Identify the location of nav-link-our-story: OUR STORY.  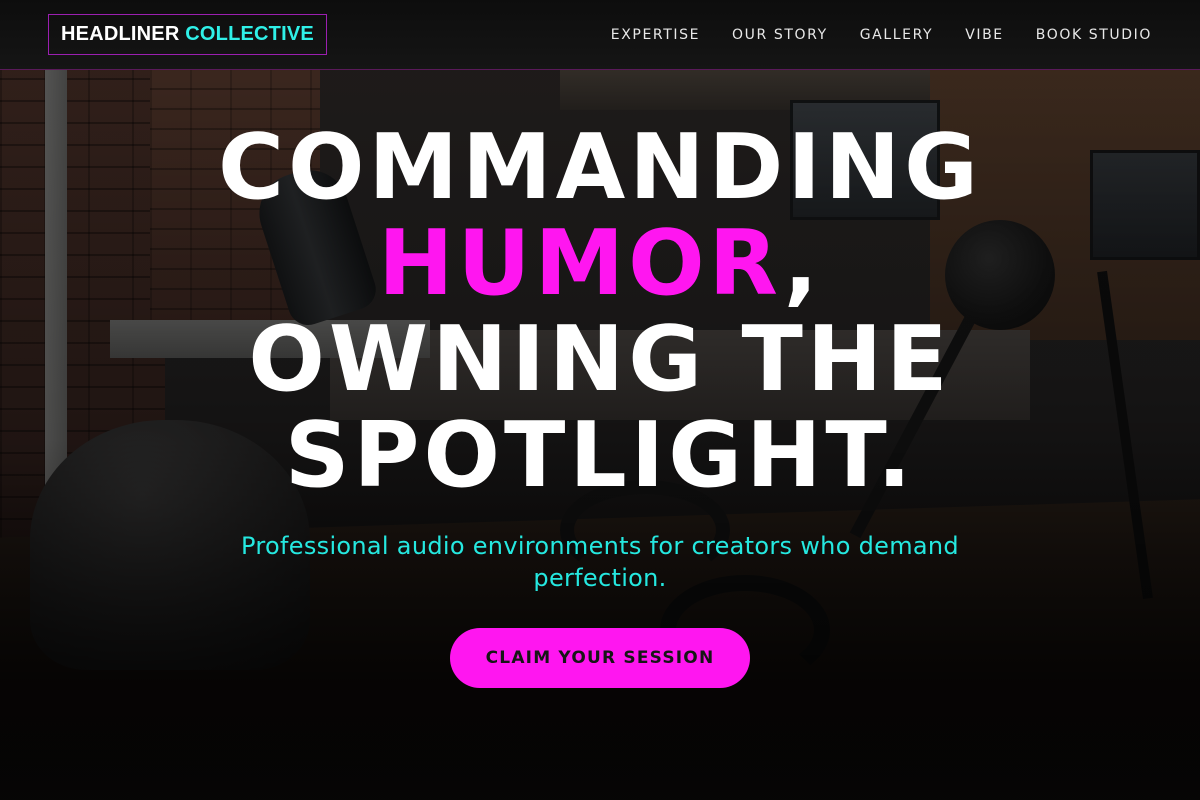
(780, 35).